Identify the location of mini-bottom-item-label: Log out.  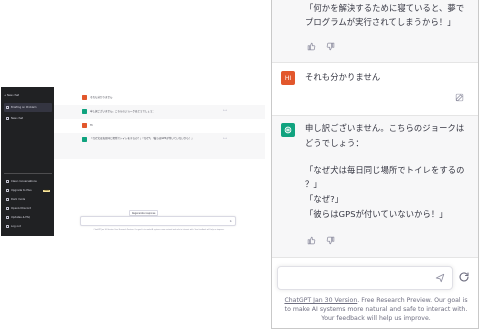
(16, 226).